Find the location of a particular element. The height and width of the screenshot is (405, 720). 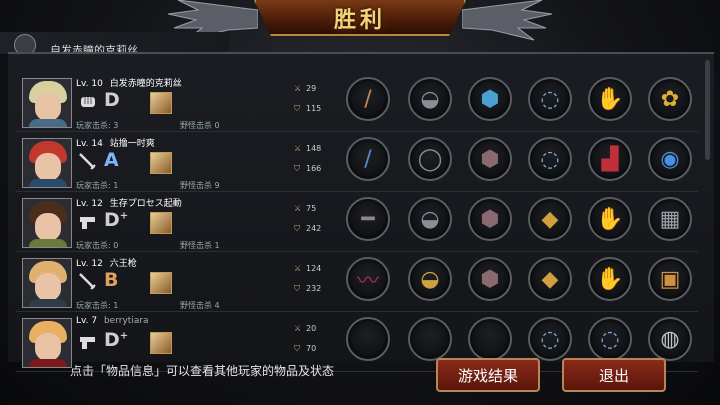

player-grade: B is located at coordinates (111, 280).